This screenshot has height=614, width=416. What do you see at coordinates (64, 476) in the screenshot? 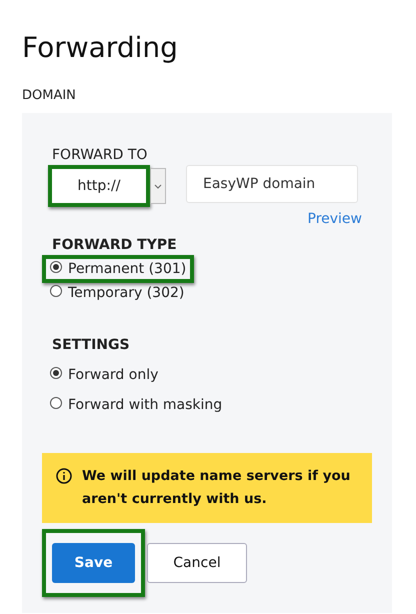
I see `info-icon` at bounding box center [64, 476].